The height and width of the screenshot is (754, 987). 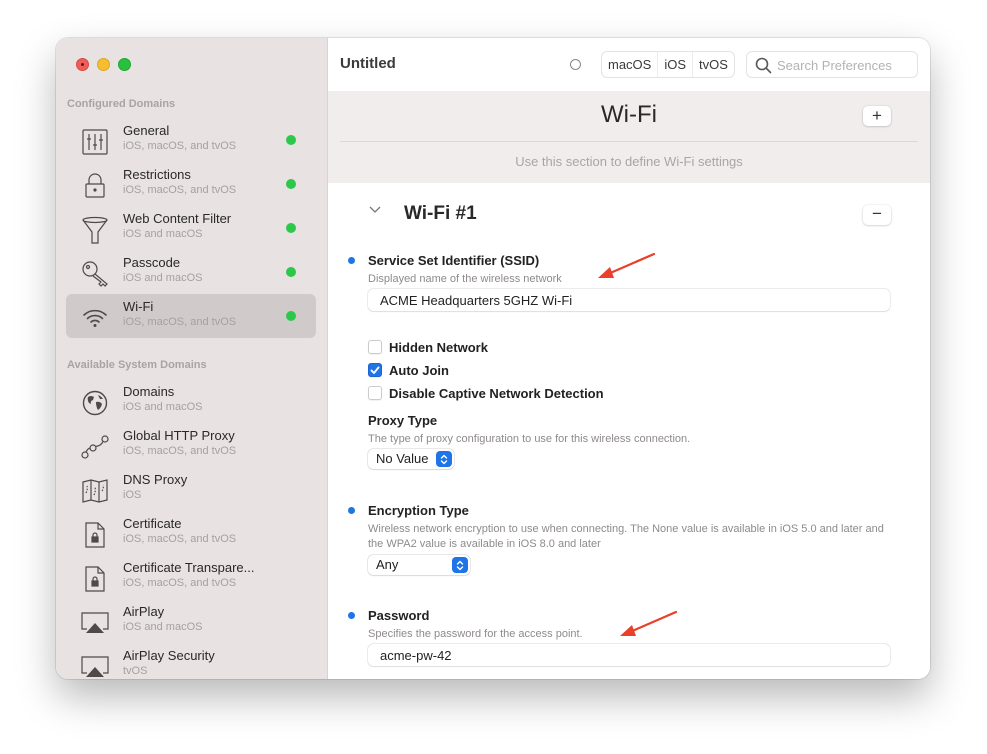 What do you see at coordinates (191, 401) in the screenshot?
I see `sidebar-item-domains: Domains iOS and macOS` at bounding box center [191, 401].